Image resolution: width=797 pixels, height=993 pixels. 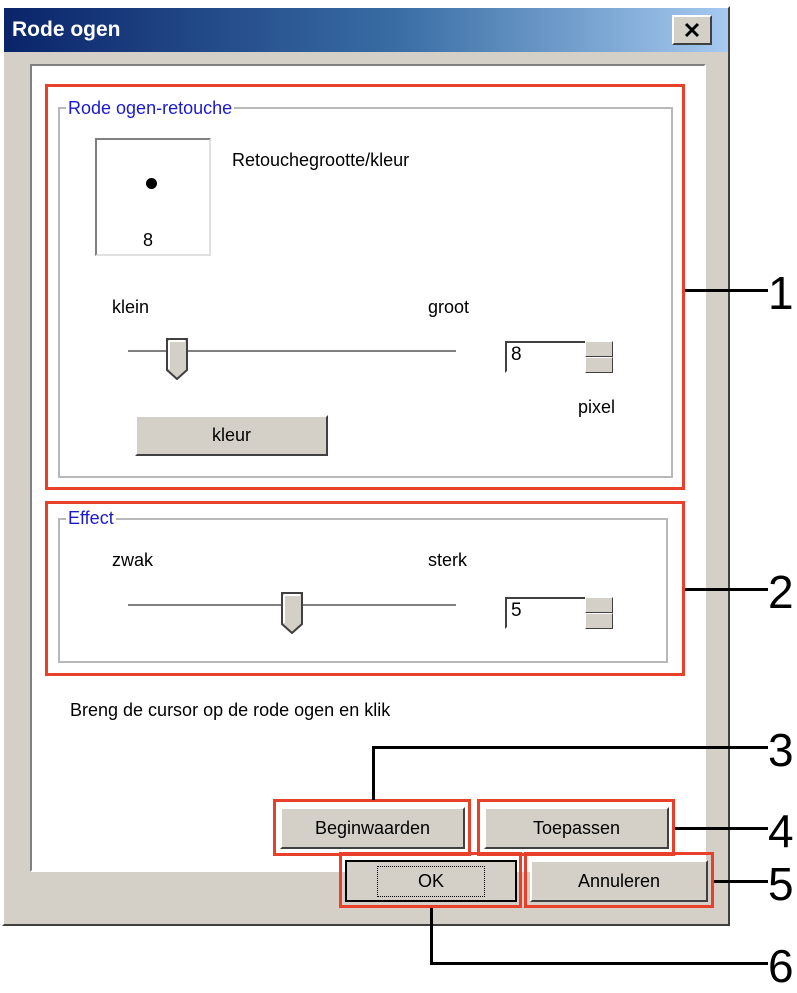 I want to click on close-button, so click(x=692, y=30).